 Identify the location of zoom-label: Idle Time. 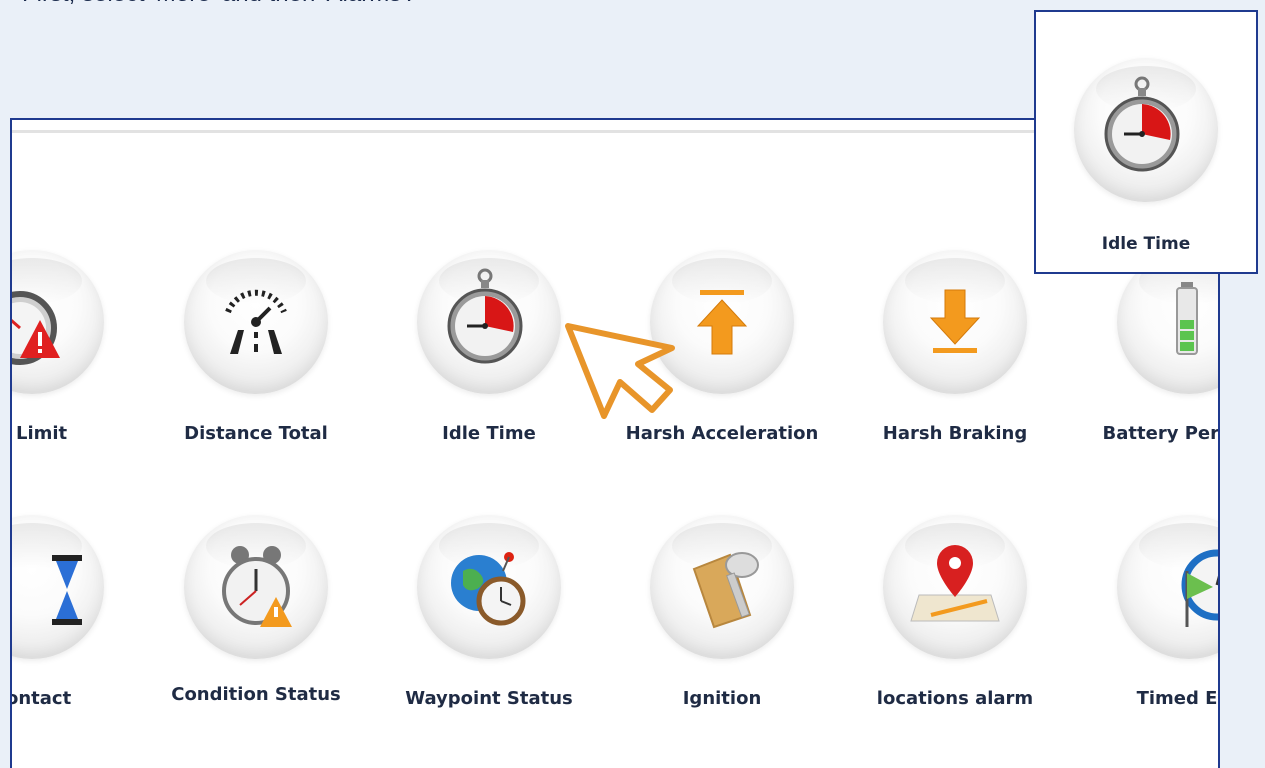
(1146, 244).